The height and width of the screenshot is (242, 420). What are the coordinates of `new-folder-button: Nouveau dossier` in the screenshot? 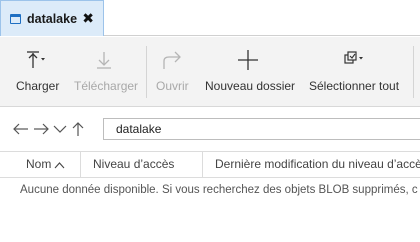 It's located at (249, 72).